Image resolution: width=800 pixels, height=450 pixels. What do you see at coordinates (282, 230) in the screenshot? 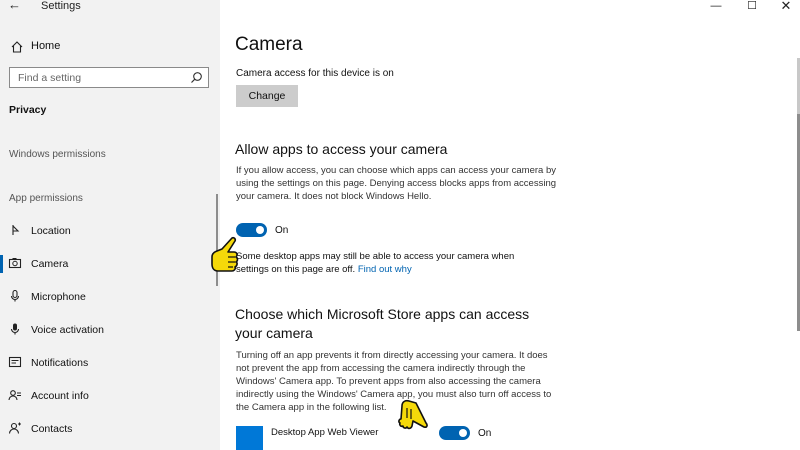
I see `allow-apps-toggle-state: On` at bounding box center [282, 230].